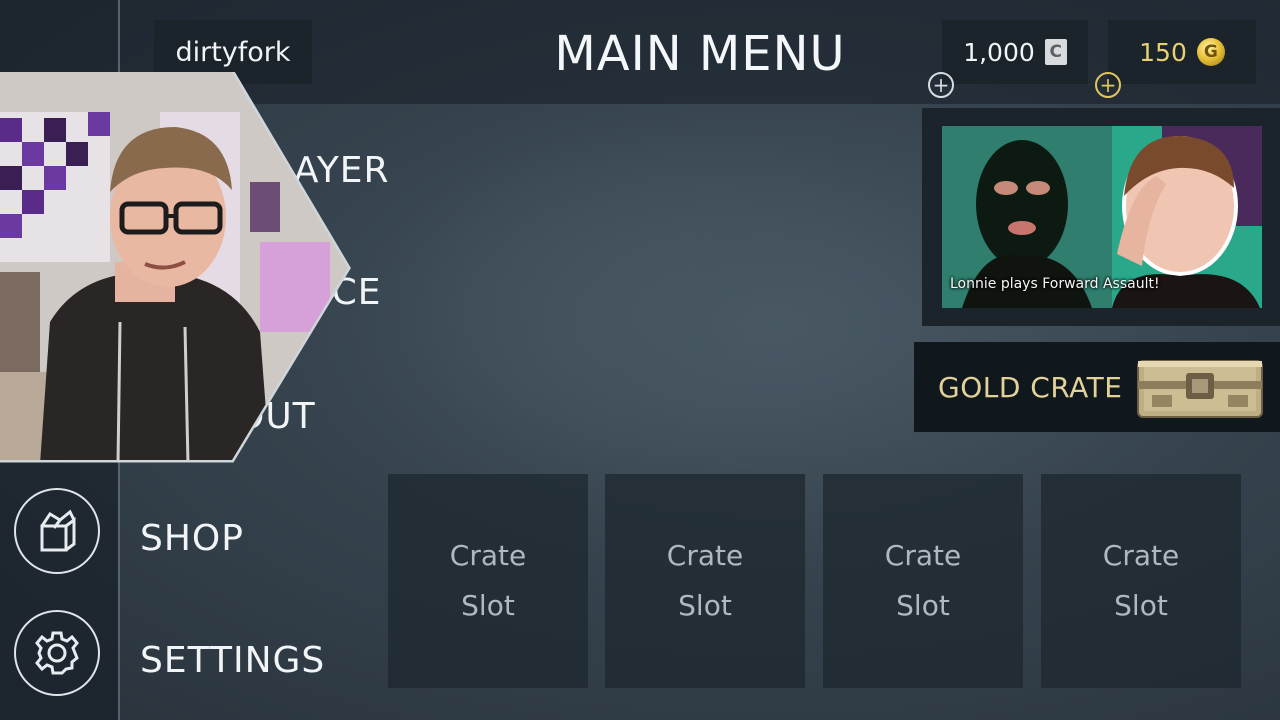  I want to click on settings-label: SETTINGS, so click(232, 660).